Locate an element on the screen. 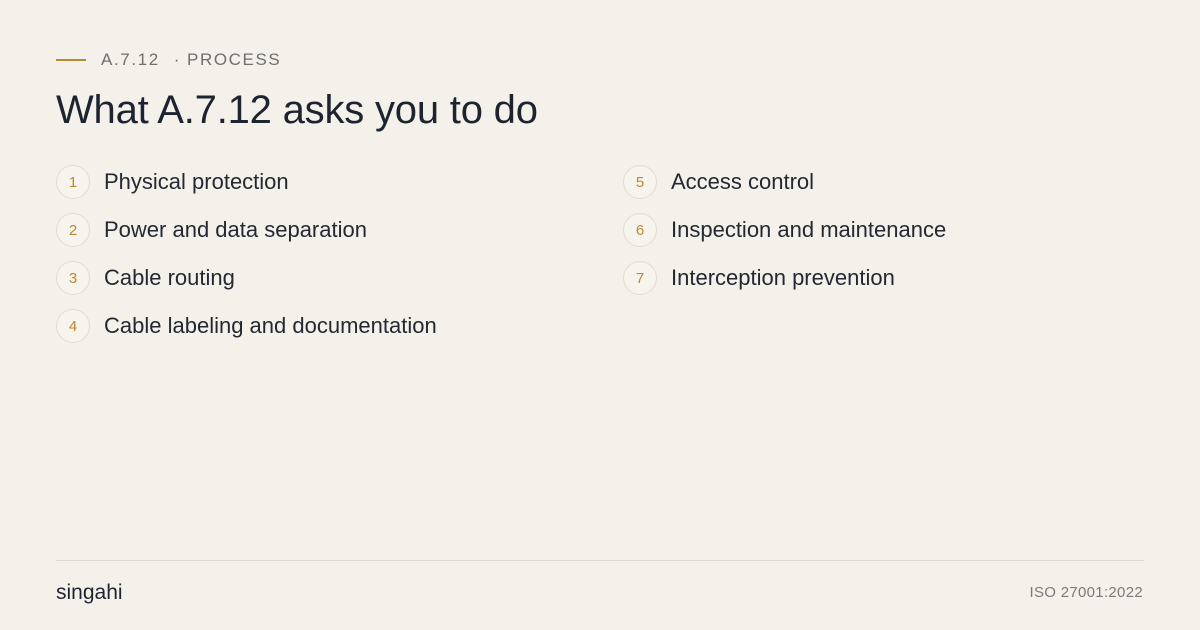 The height and width of the screenshot is (630, 1200). step-label: Power and data separation is located at coordinates (235, 229).